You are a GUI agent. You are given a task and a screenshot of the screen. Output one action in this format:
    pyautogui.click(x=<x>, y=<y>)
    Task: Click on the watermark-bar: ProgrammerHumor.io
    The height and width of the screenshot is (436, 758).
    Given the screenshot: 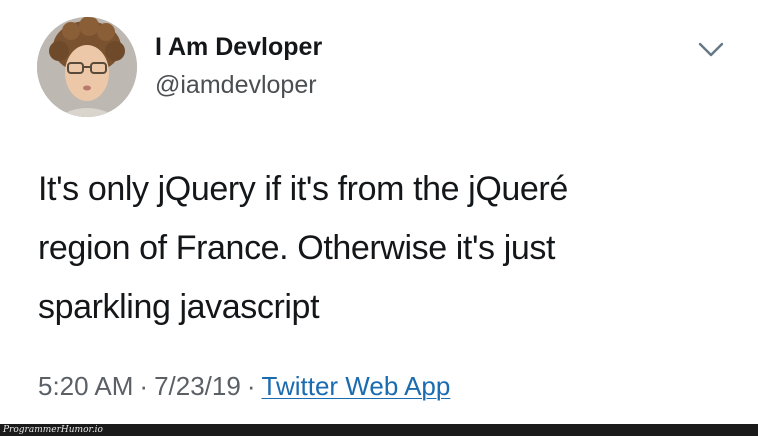 What is the action you would take?
    pyautogui.click(x=379, y=430)
    